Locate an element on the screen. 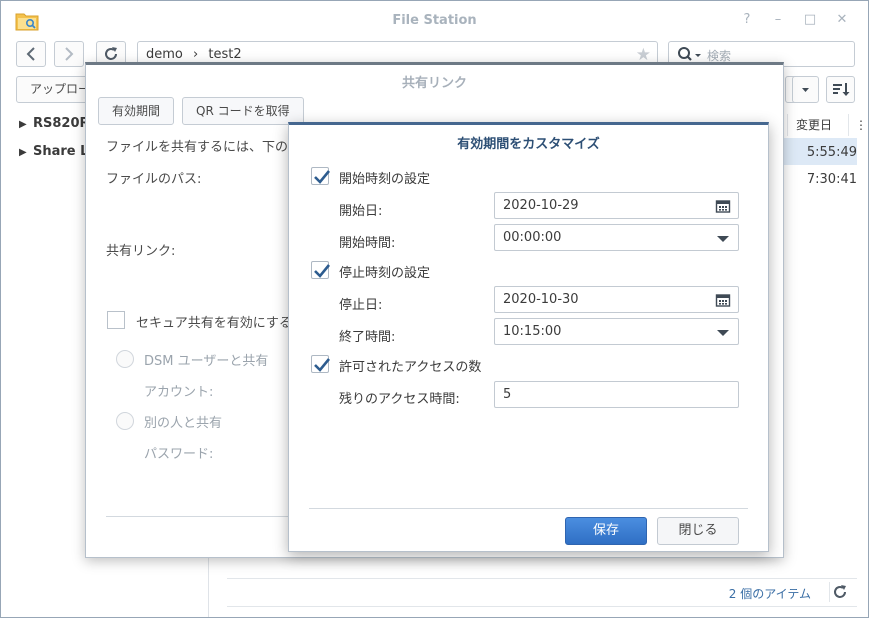  title-bar: File Station ? – □ ✕ is located at coordinates (434, 20).